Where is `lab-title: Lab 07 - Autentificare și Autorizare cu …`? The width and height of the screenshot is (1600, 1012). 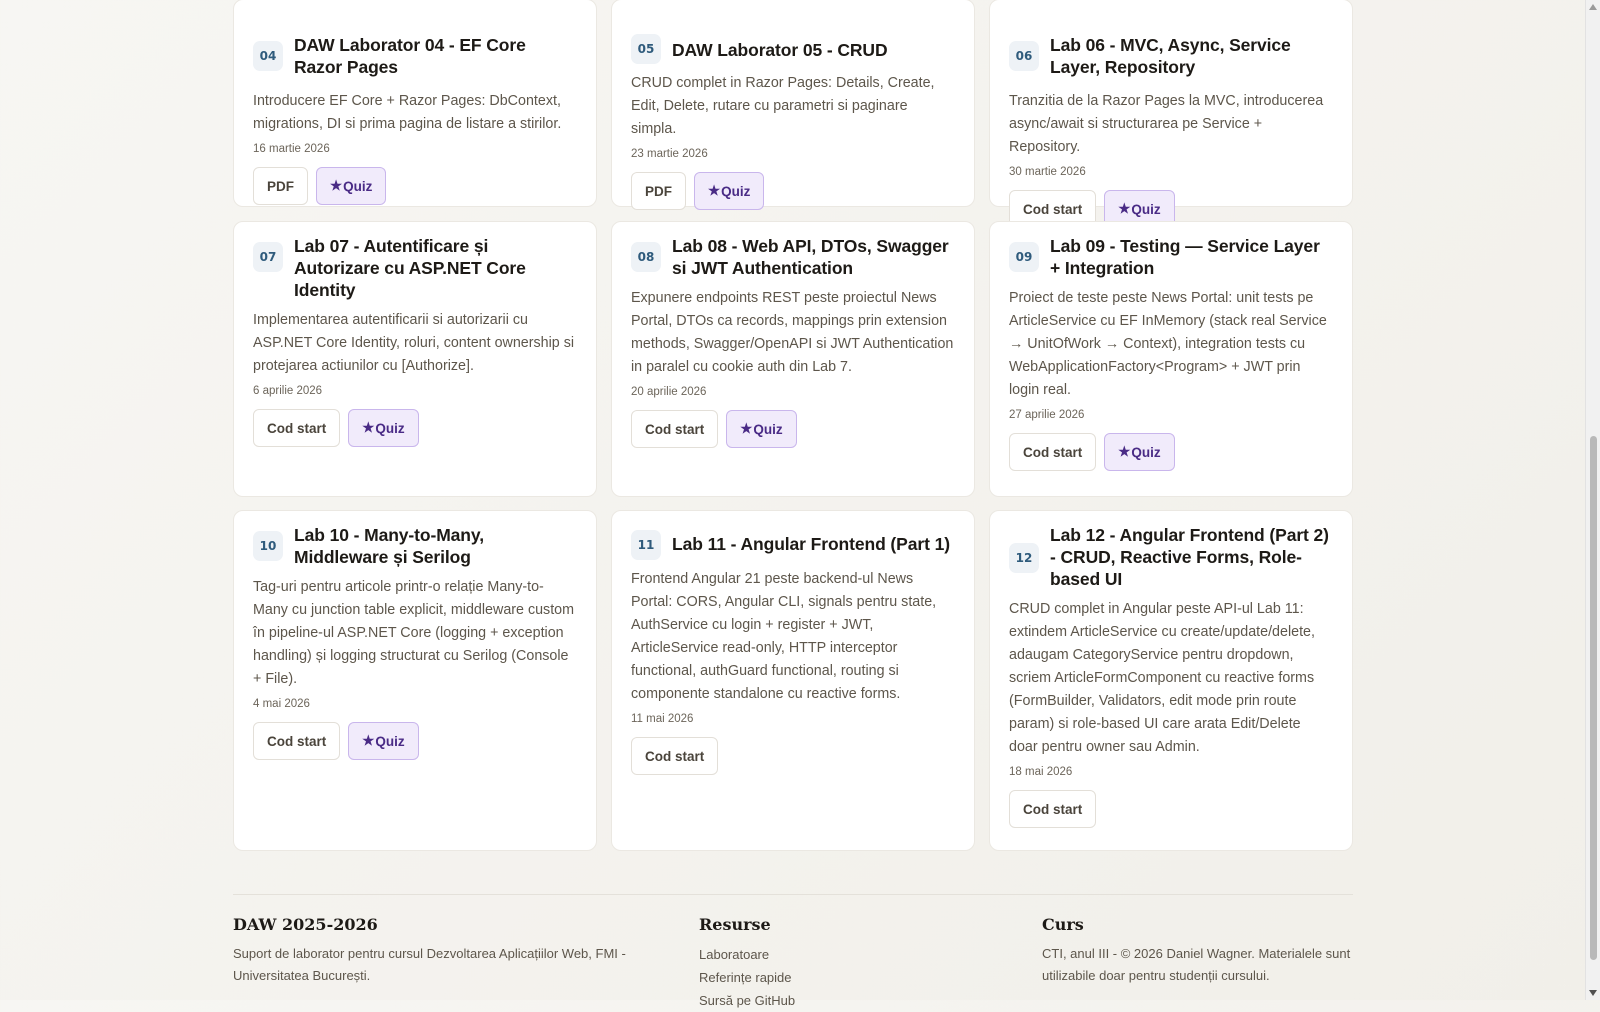
lab-title: Lab 07 - Autentificare și Autorizare cu … is located at coordinates (435, 268).